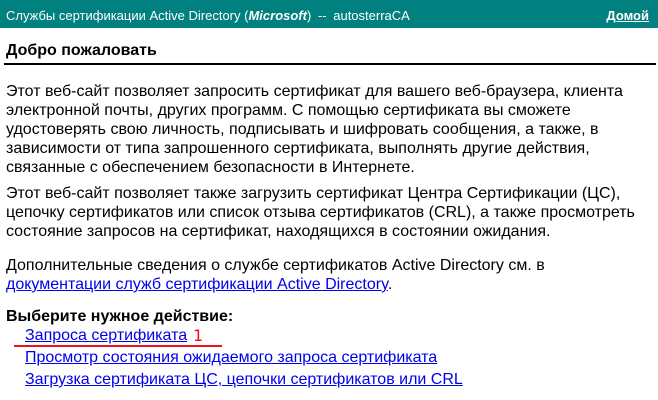 This screenshot has width=658, height=400. Describe the element at coordinates (198, 335) in the screenshot. I see `annotation-number: 1` at that location.